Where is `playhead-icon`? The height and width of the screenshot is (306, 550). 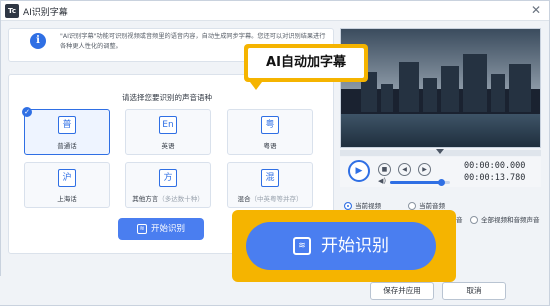
playhead-icon is located at coordinates (440, 151).